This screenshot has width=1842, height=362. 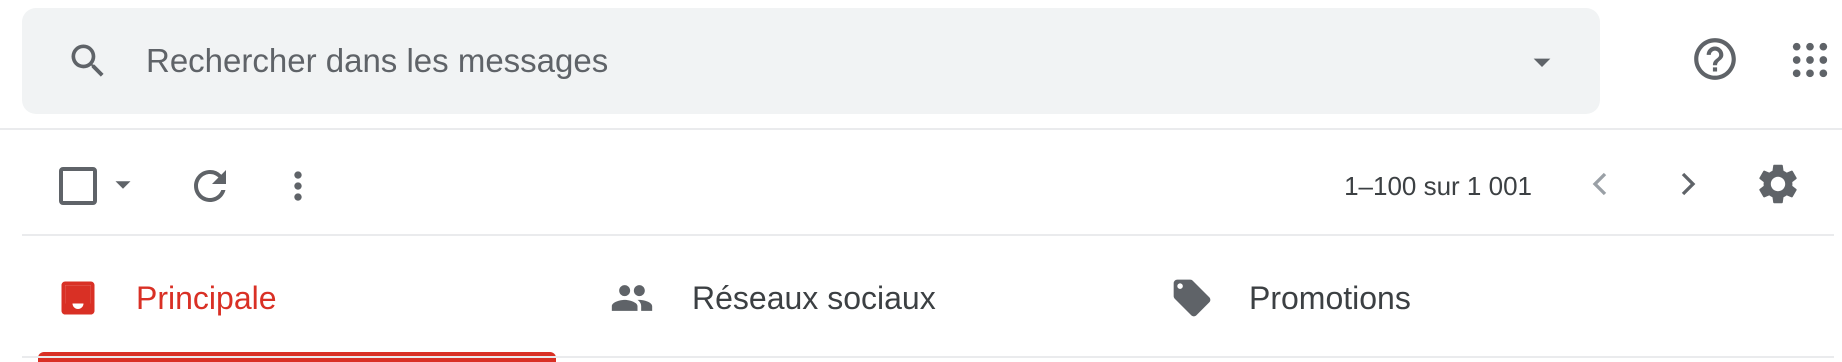 What do you see at coordinates (78, 298) in the screenshot?
I see `inbox-icon` at bounding box center [78, 298].